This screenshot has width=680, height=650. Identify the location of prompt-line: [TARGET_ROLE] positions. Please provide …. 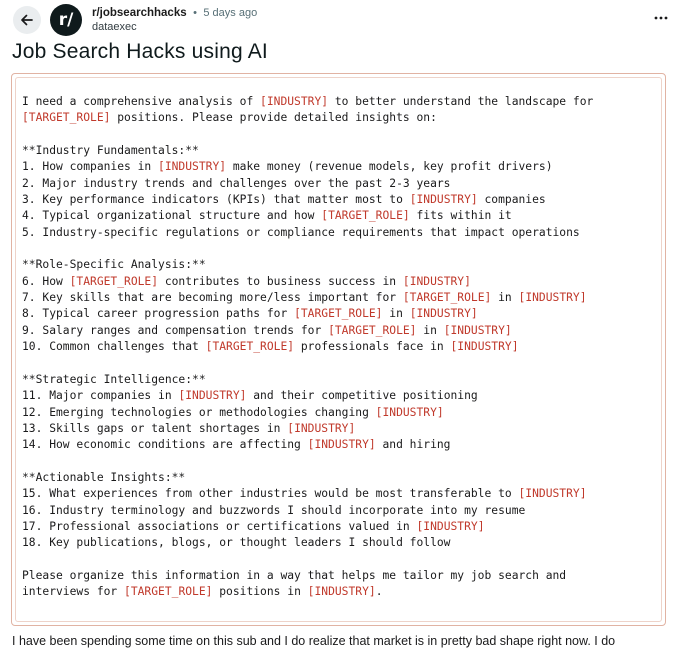
(229, 118).